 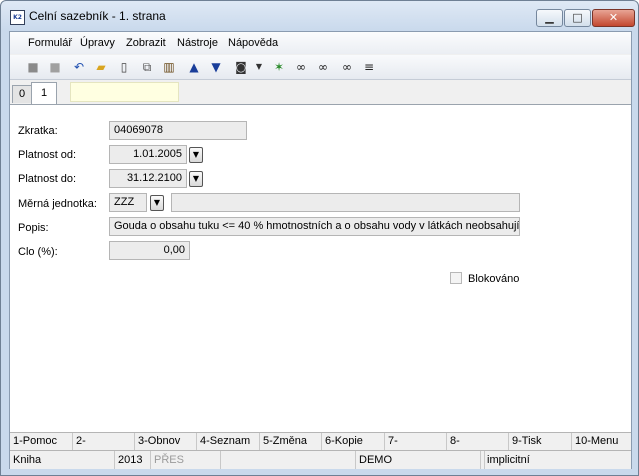 I want to click on tab-1: 1, so click(x=44, y=93).